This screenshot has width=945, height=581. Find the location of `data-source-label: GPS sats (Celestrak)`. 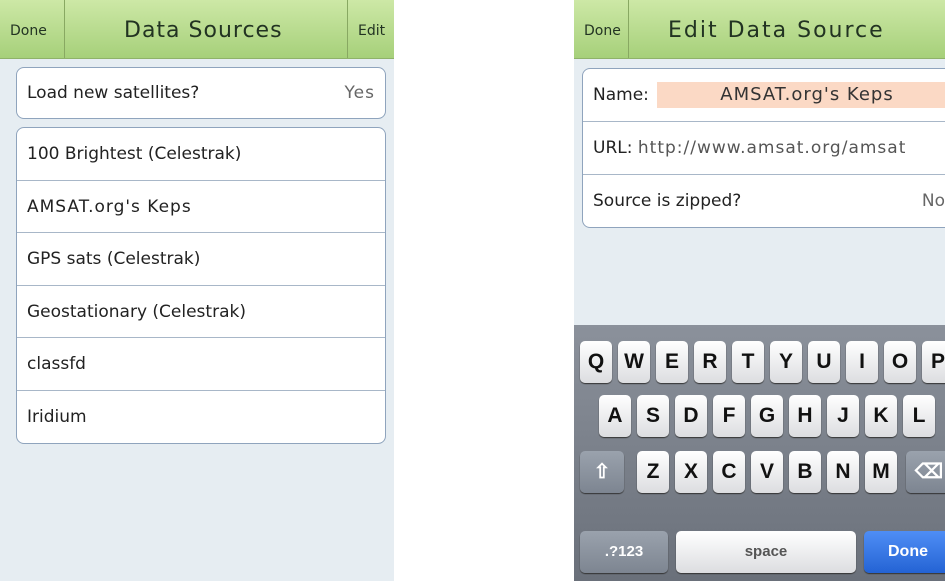

data-source-label: GPS sats (Celestrak) is located at coordinates (114, 259).